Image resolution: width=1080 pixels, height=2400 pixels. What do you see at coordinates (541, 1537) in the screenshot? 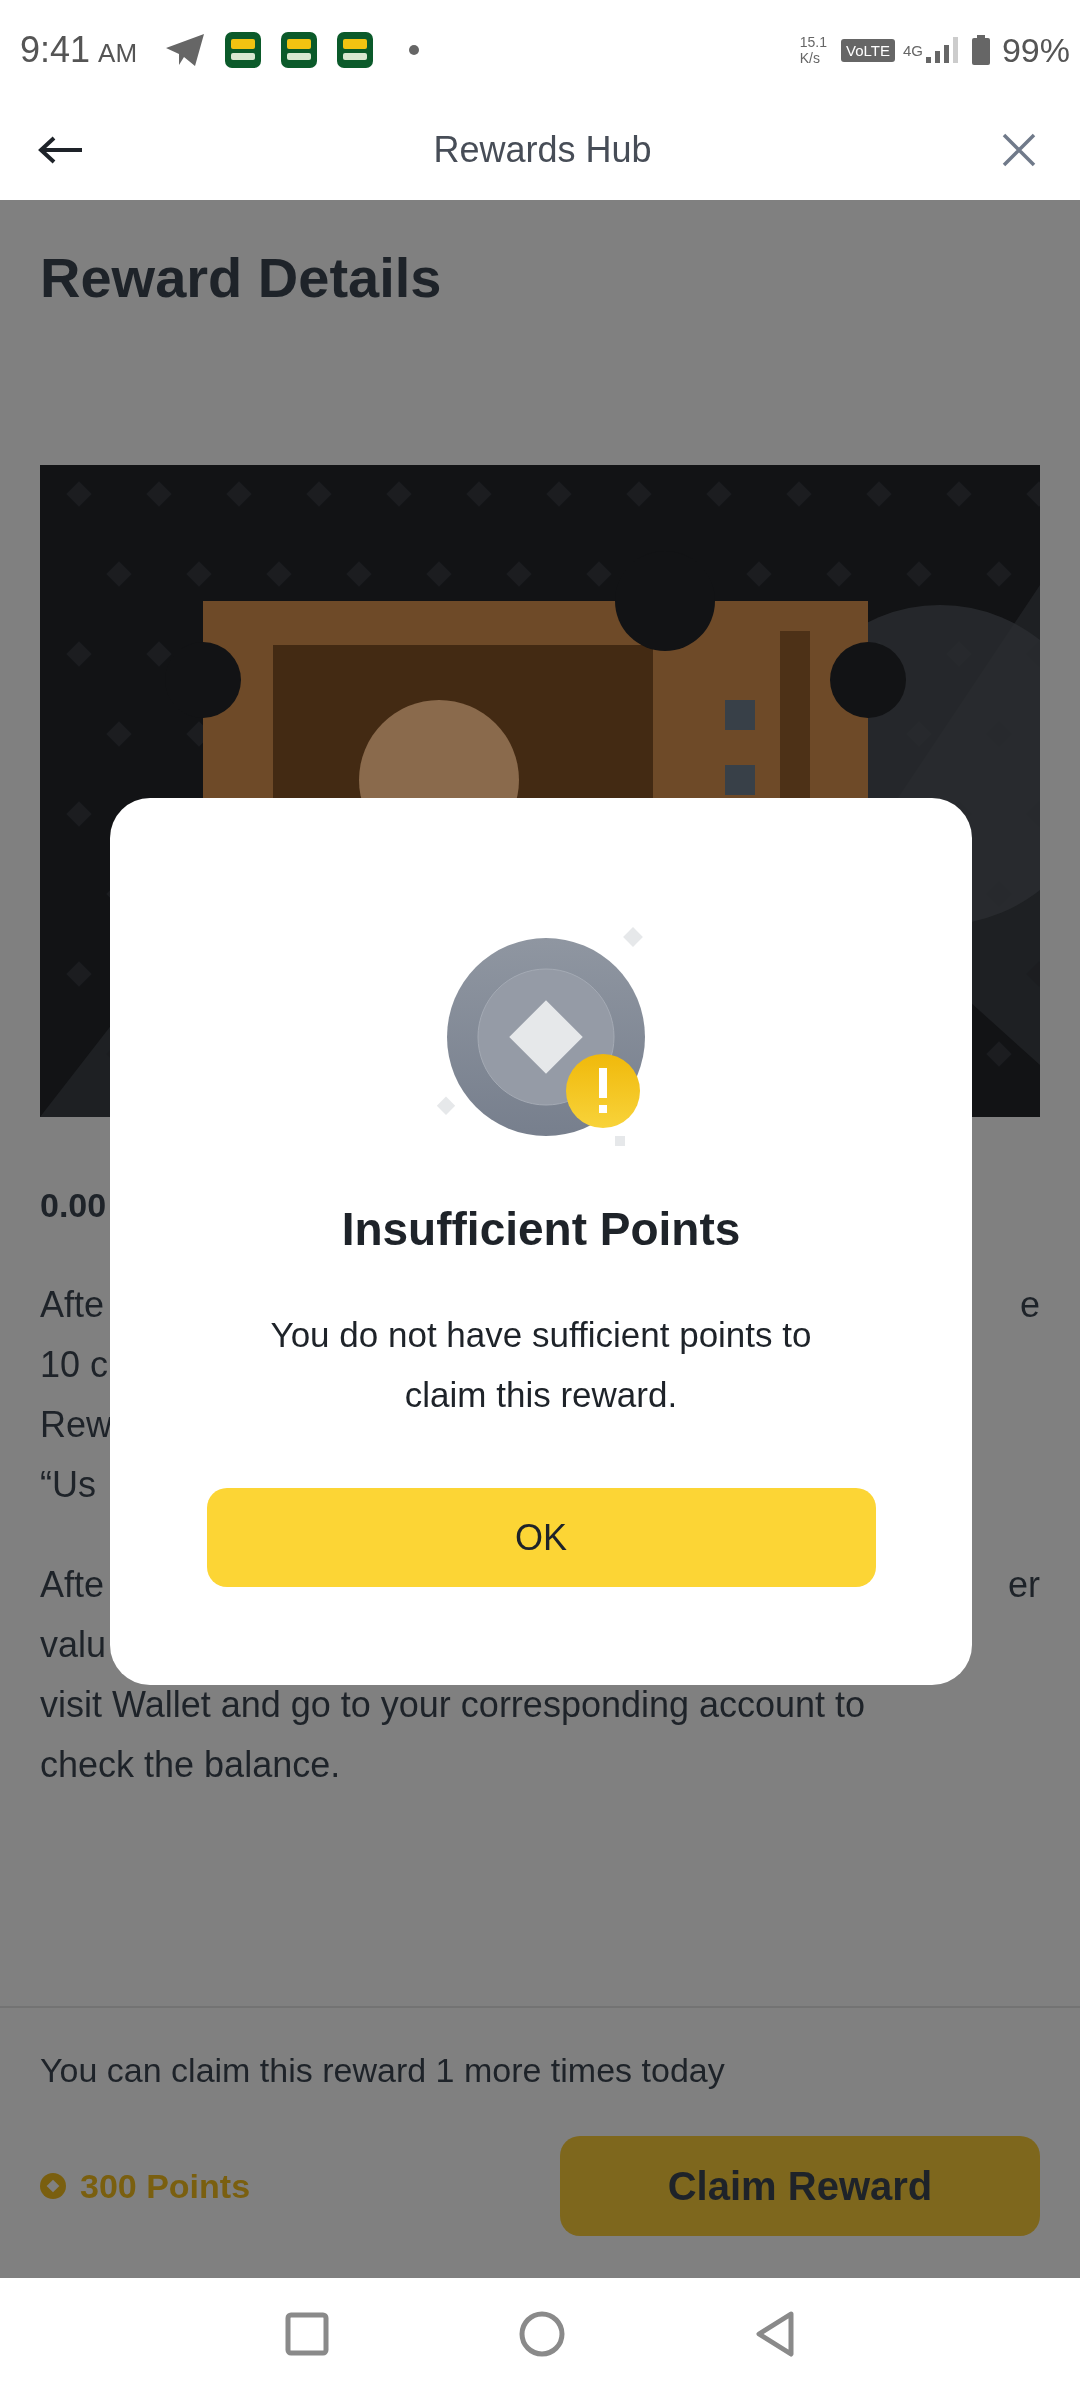
I see `ok-button: OK` at bounding box center [541, 1537].